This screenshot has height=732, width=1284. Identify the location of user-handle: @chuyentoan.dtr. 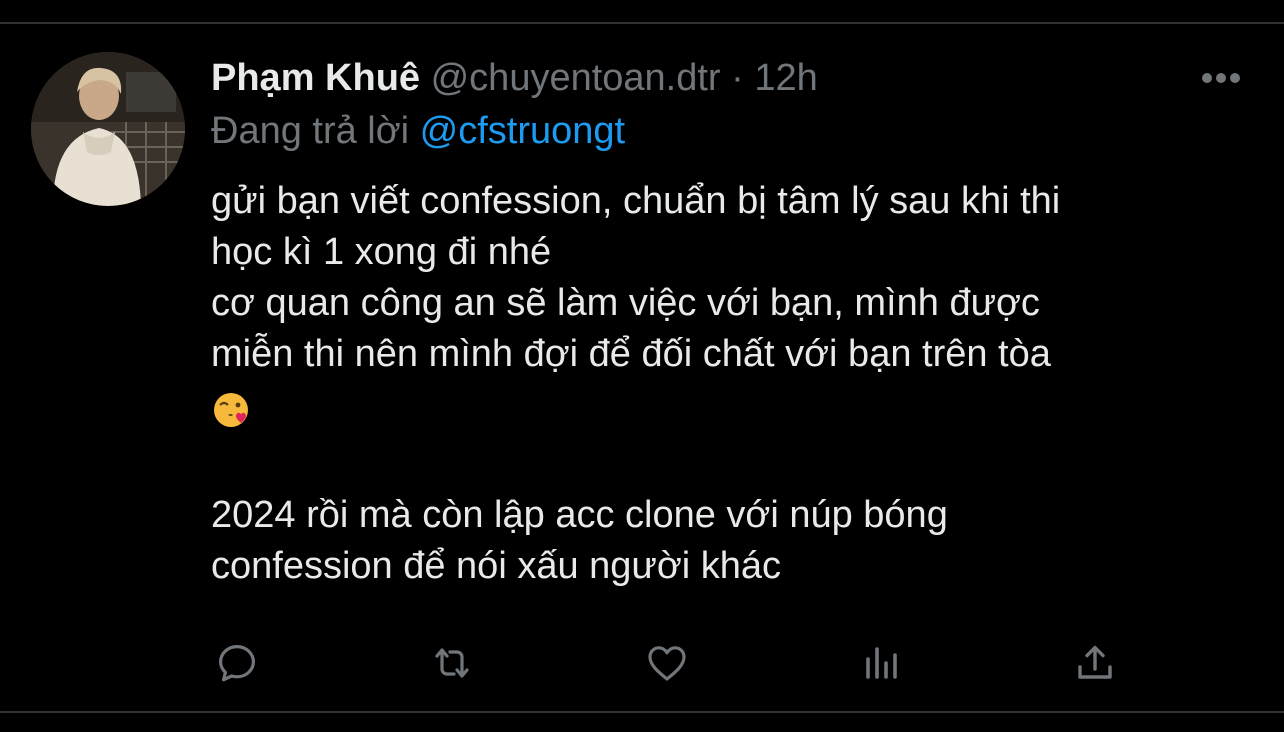
(576, 78).